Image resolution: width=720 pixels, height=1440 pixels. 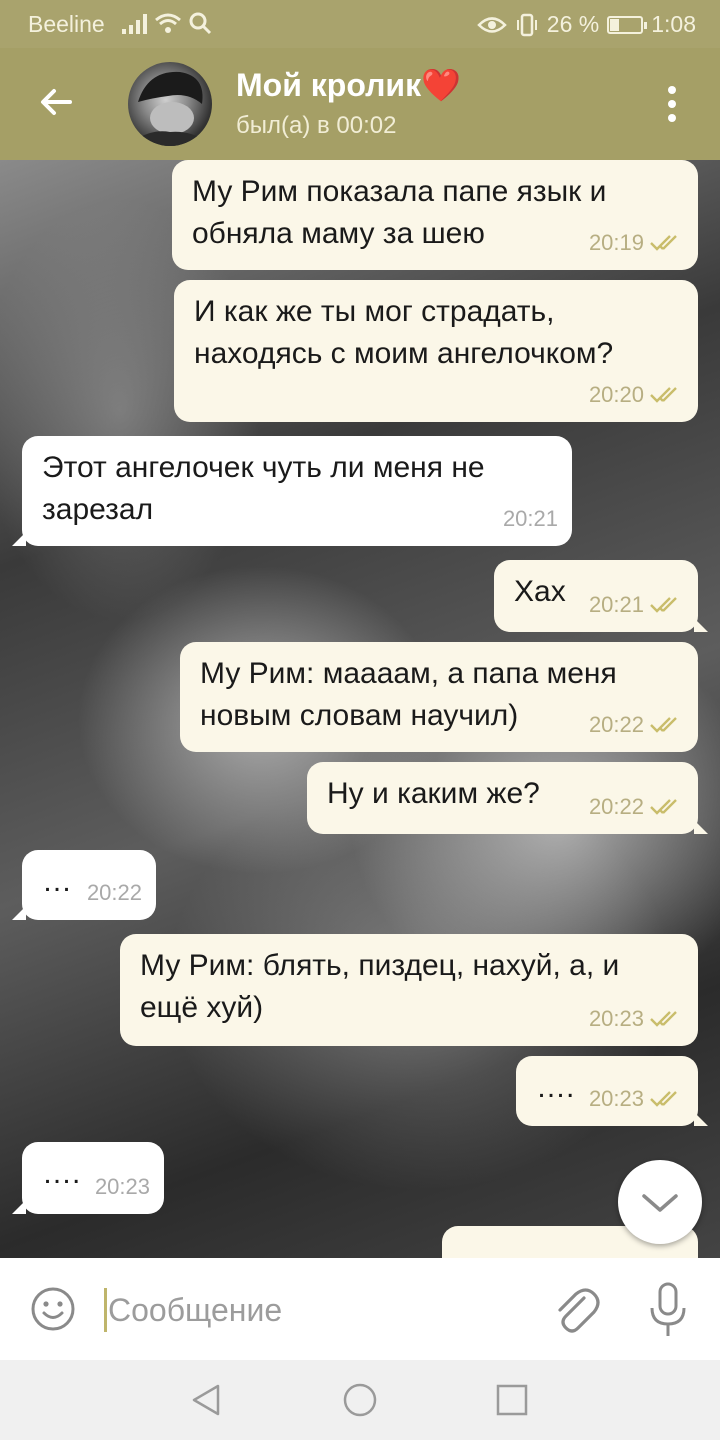 I want to click on more-vertical-icon, so click(x=672, y=104).